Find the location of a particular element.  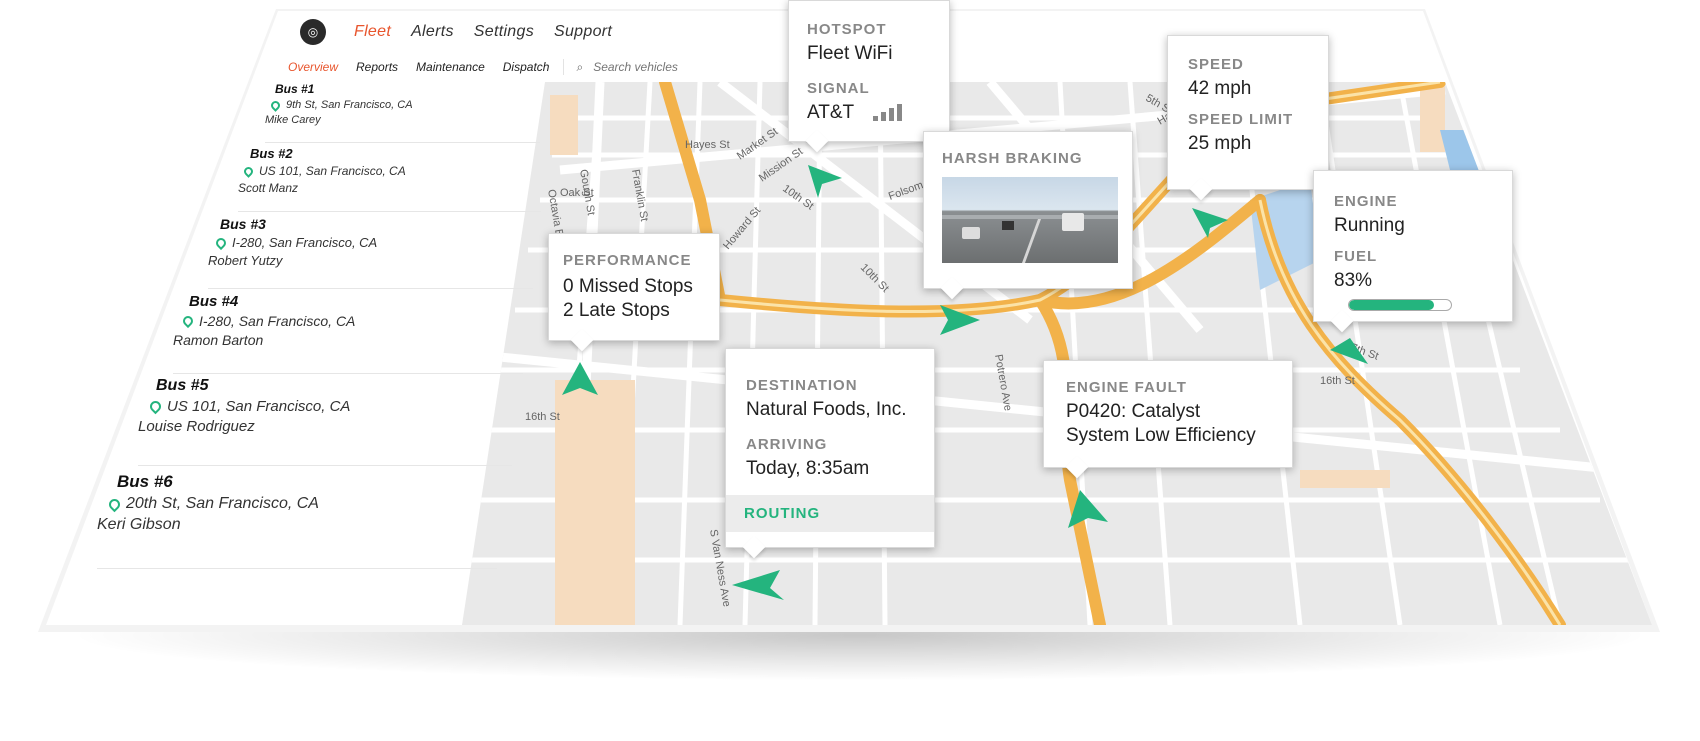

fault-code: P0420: Catalyst is located at coordinates (1133, 411).